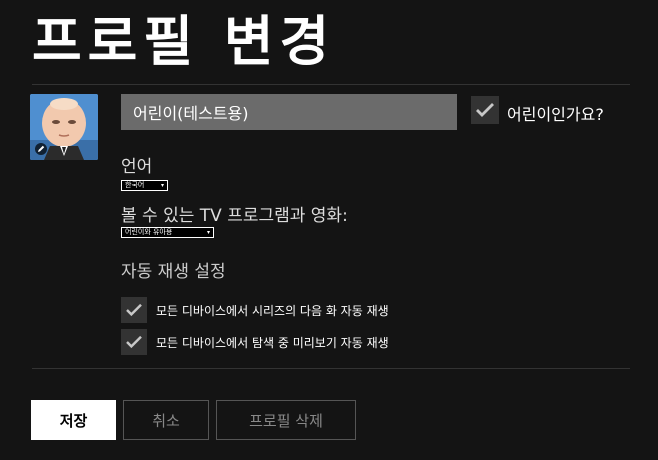  Describe the element at coordinates (331, 368) in the screenshot. I see `bottom-divider` at that location.